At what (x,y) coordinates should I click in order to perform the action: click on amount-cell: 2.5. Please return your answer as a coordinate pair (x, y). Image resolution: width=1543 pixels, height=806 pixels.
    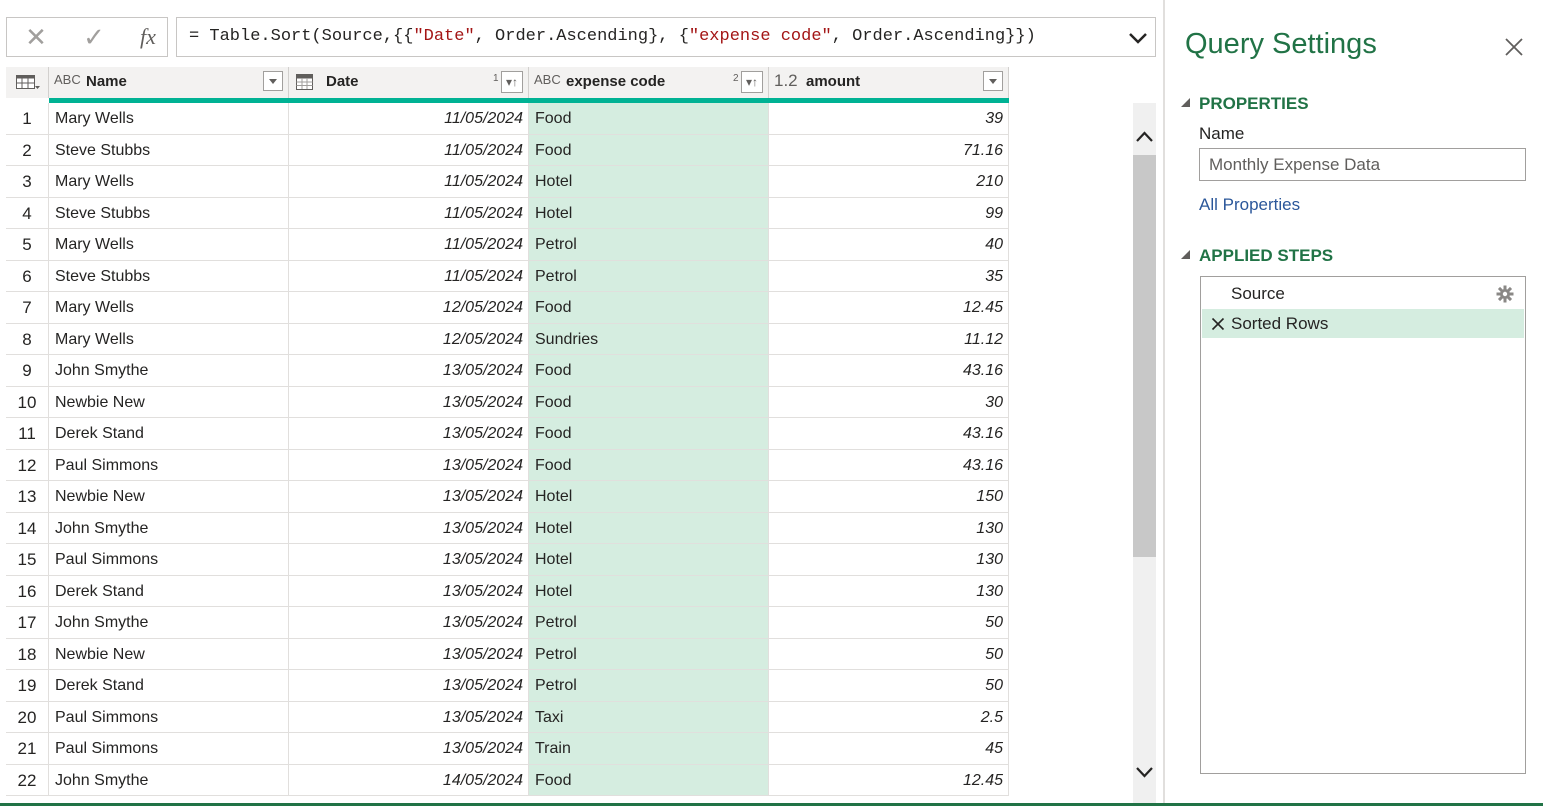
    Looking at the image, I should click on (889, 717).